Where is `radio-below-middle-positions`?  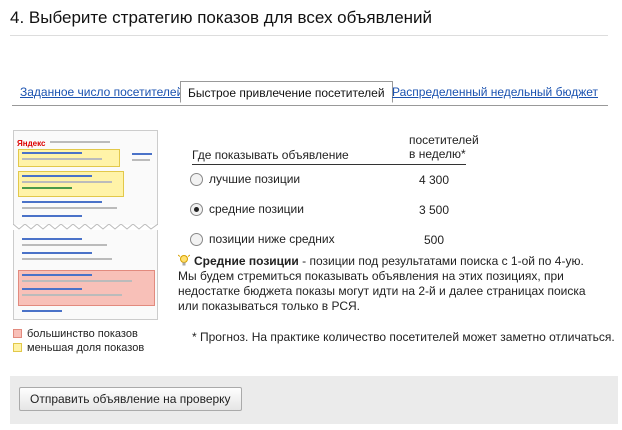
radio-below-middle-positions is located at coordinates (196, 239).